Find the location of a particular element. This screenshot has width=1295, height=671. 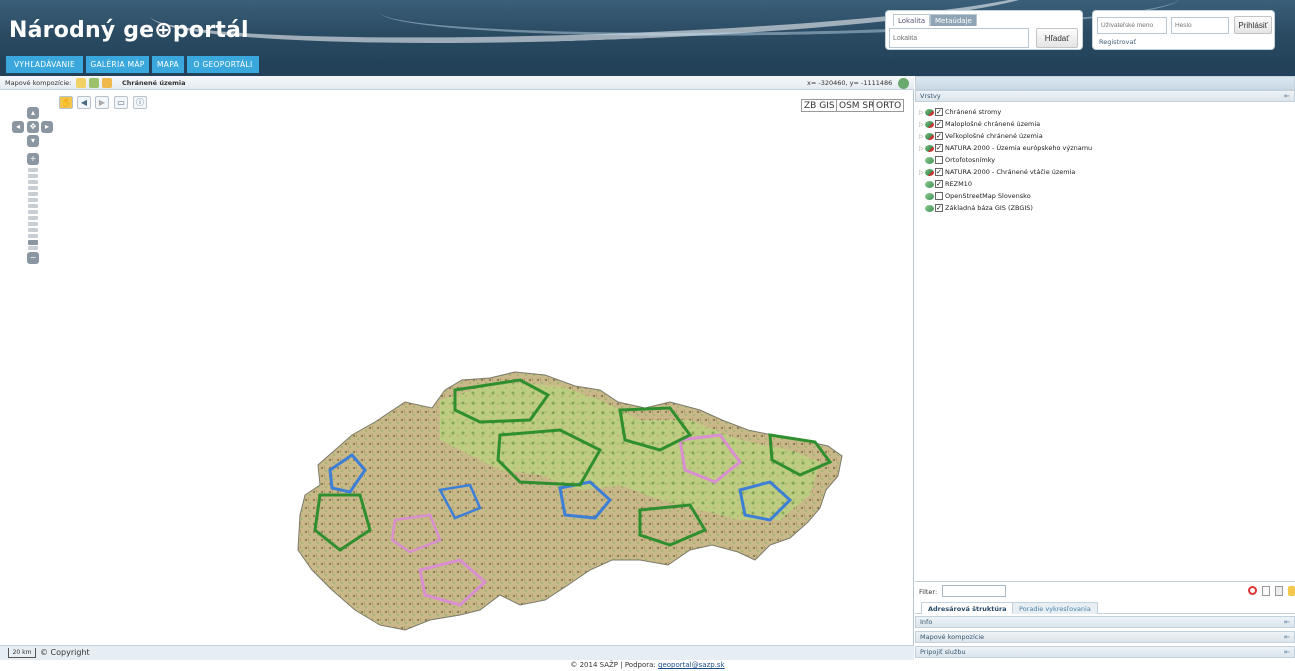

tab-locality: Lokalita is located at coordinates (912, 20).